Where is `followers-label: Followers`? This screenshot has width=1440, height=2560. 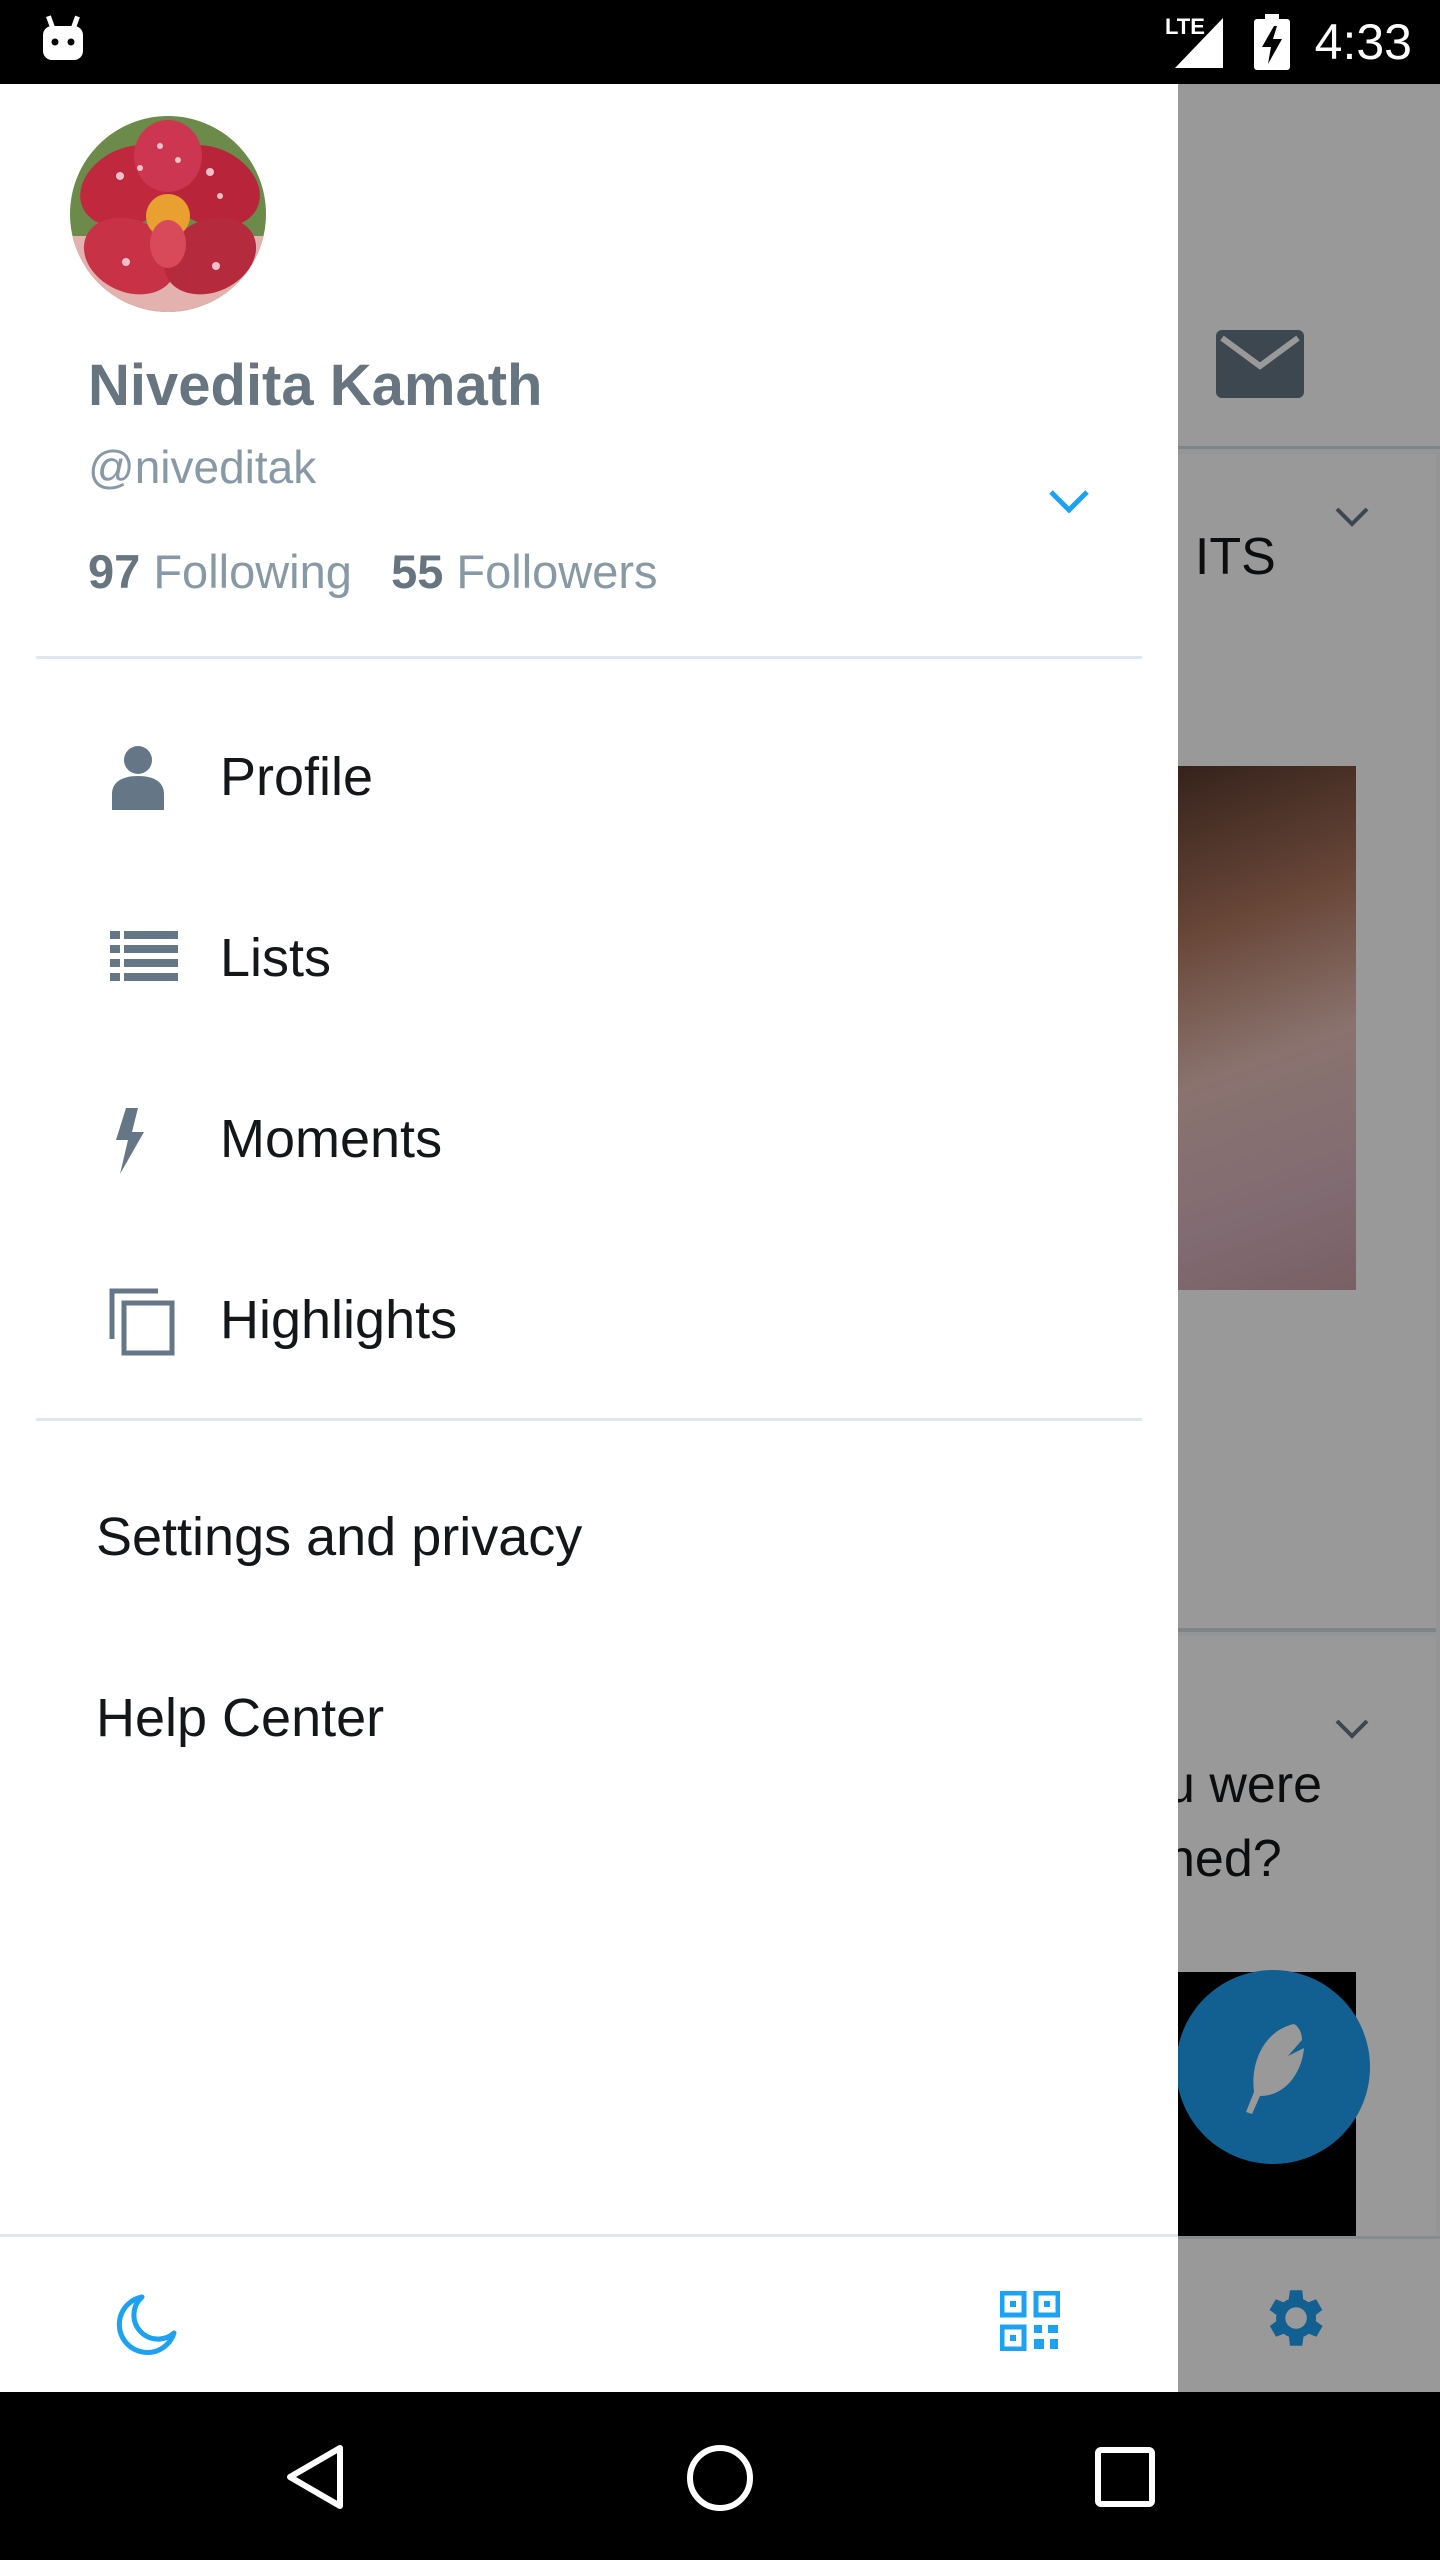 followers-label: Followers is located at coordinates (557, 571).